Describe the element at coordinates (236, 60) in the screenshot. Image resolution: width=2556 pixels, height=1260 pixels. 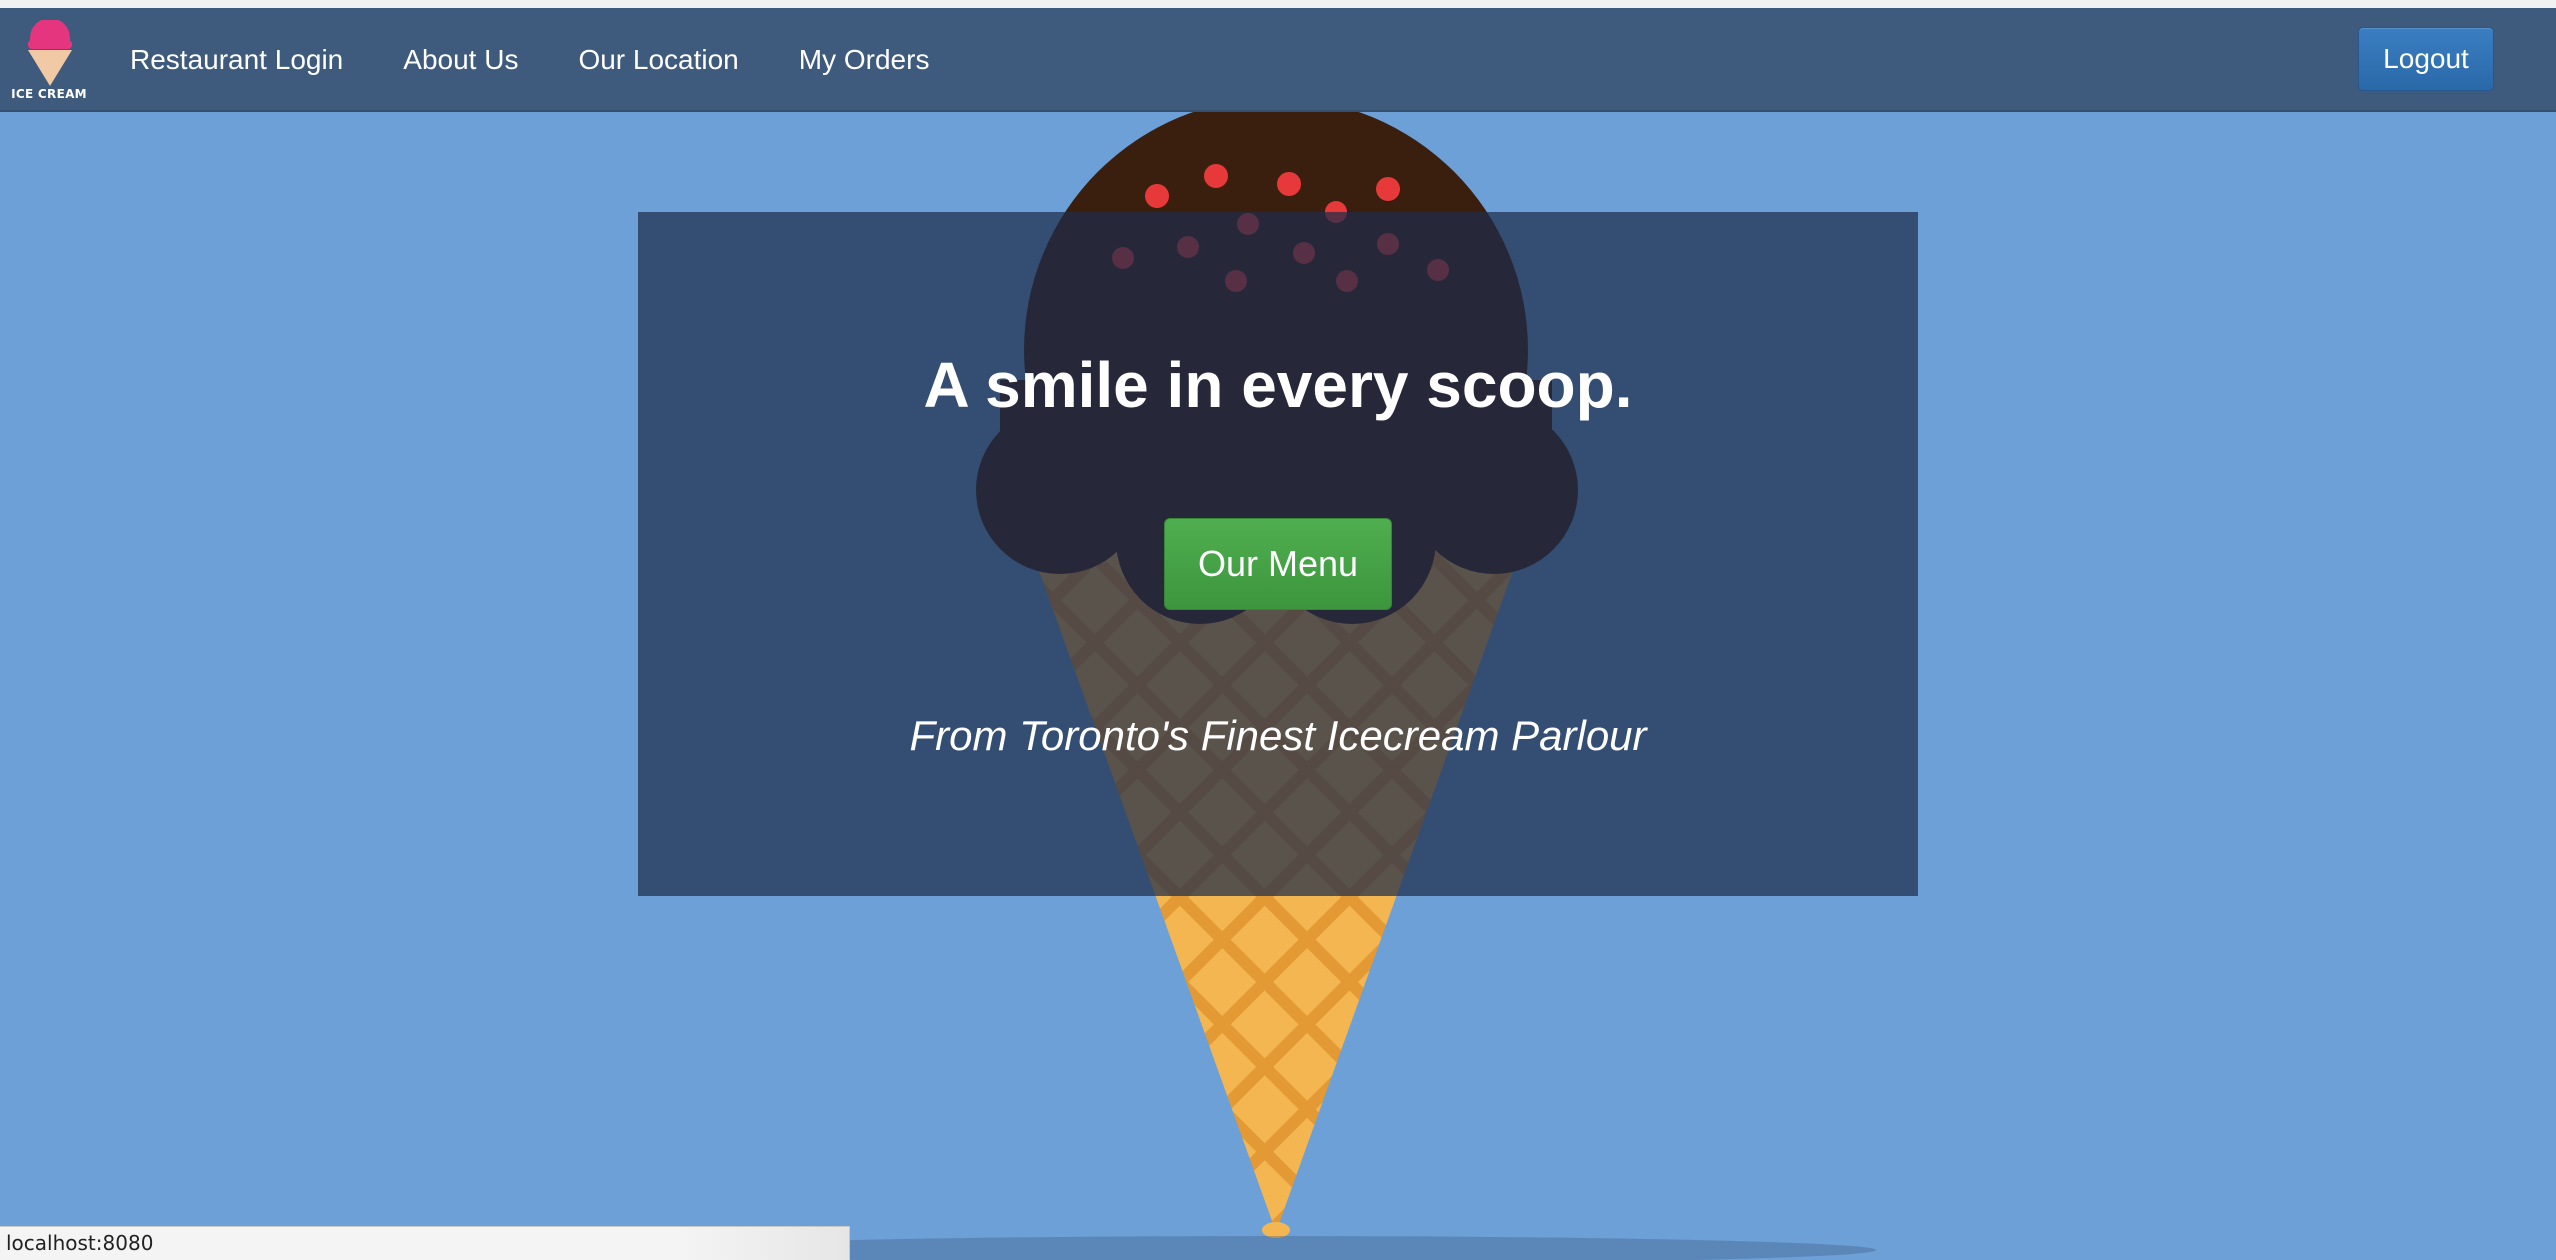
I see `nav-restaurant-login: Restaurant Login` at that location.